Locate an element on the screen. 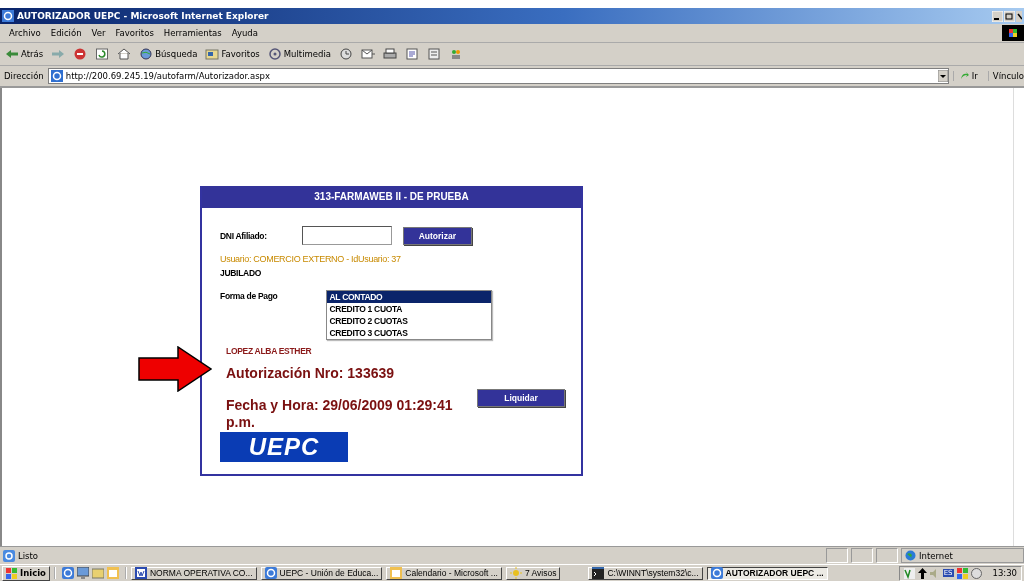 The width and height of the screenshot is (1024, 581). list-option: CREDITO 3 CUOTAS is located at coordinates (408, 333).